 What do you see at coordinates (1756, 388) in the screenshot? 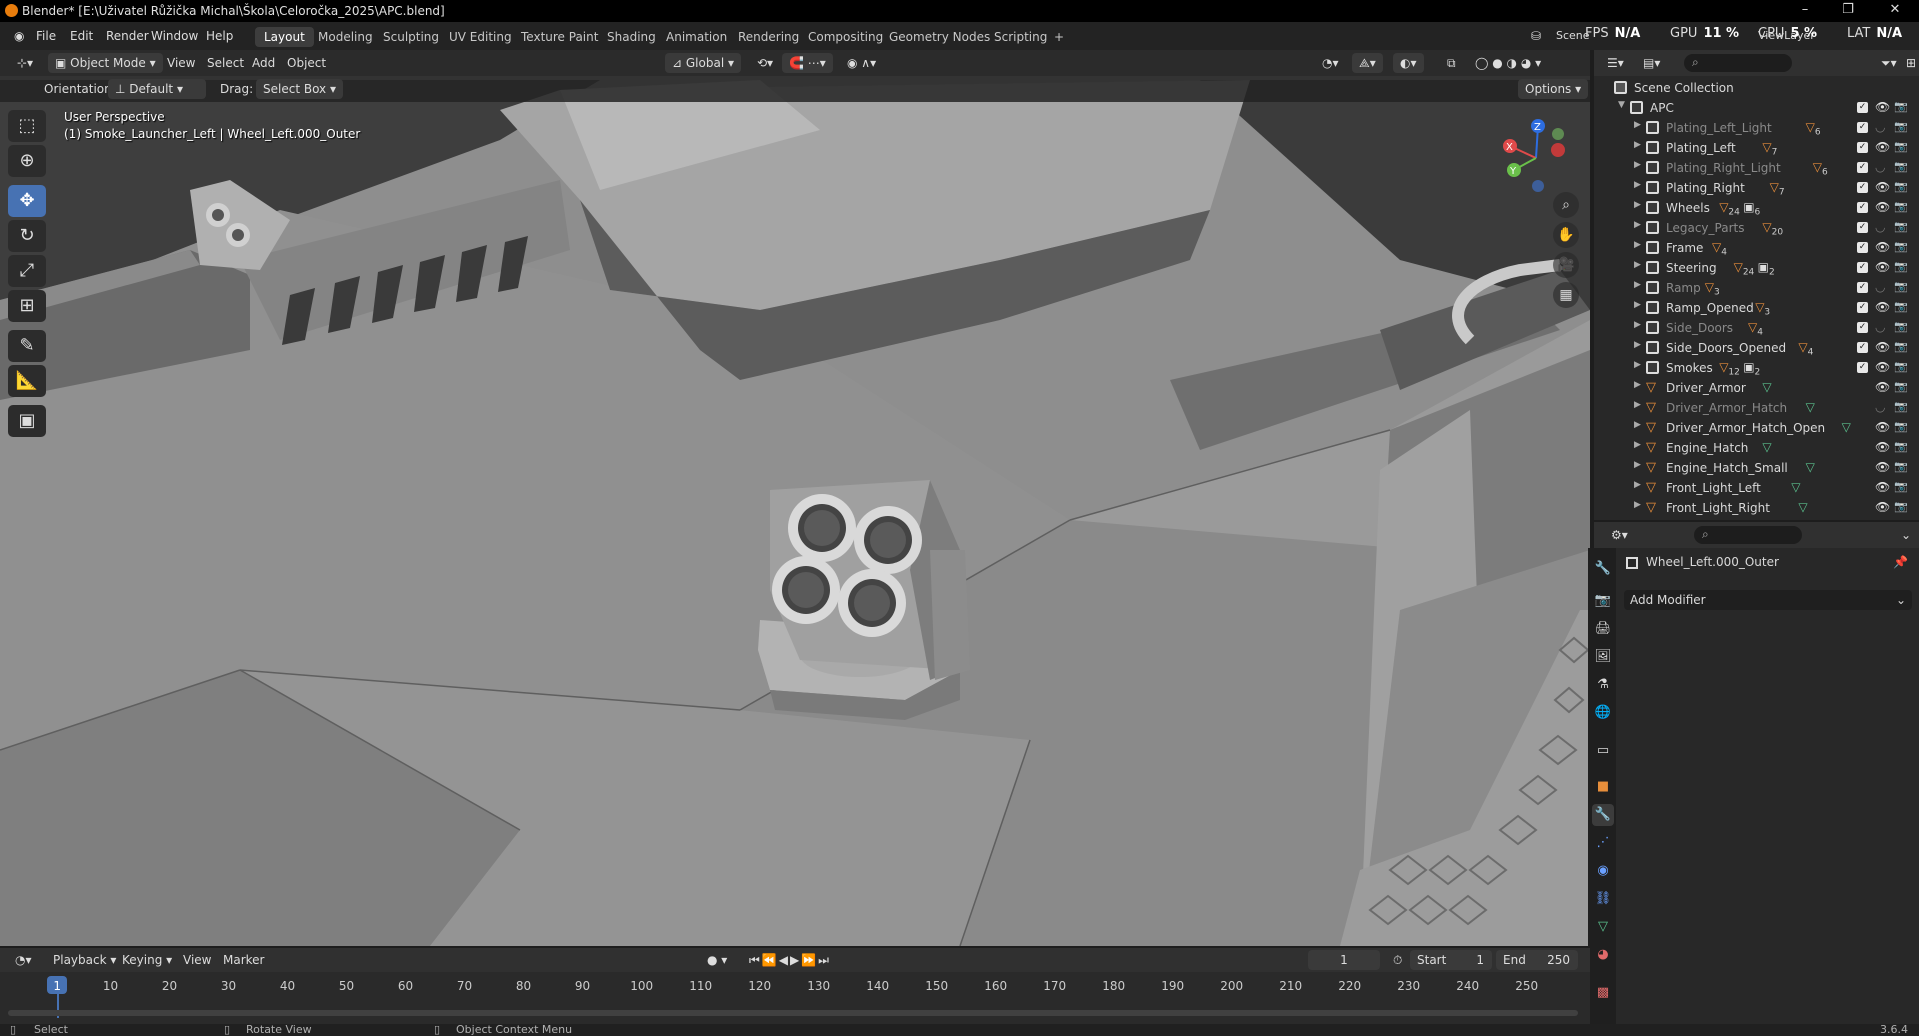
I see `outliner-item: ▶ ▽ Driver_Armor ▽ 👁 📷` at bounding box center [1756, 388].